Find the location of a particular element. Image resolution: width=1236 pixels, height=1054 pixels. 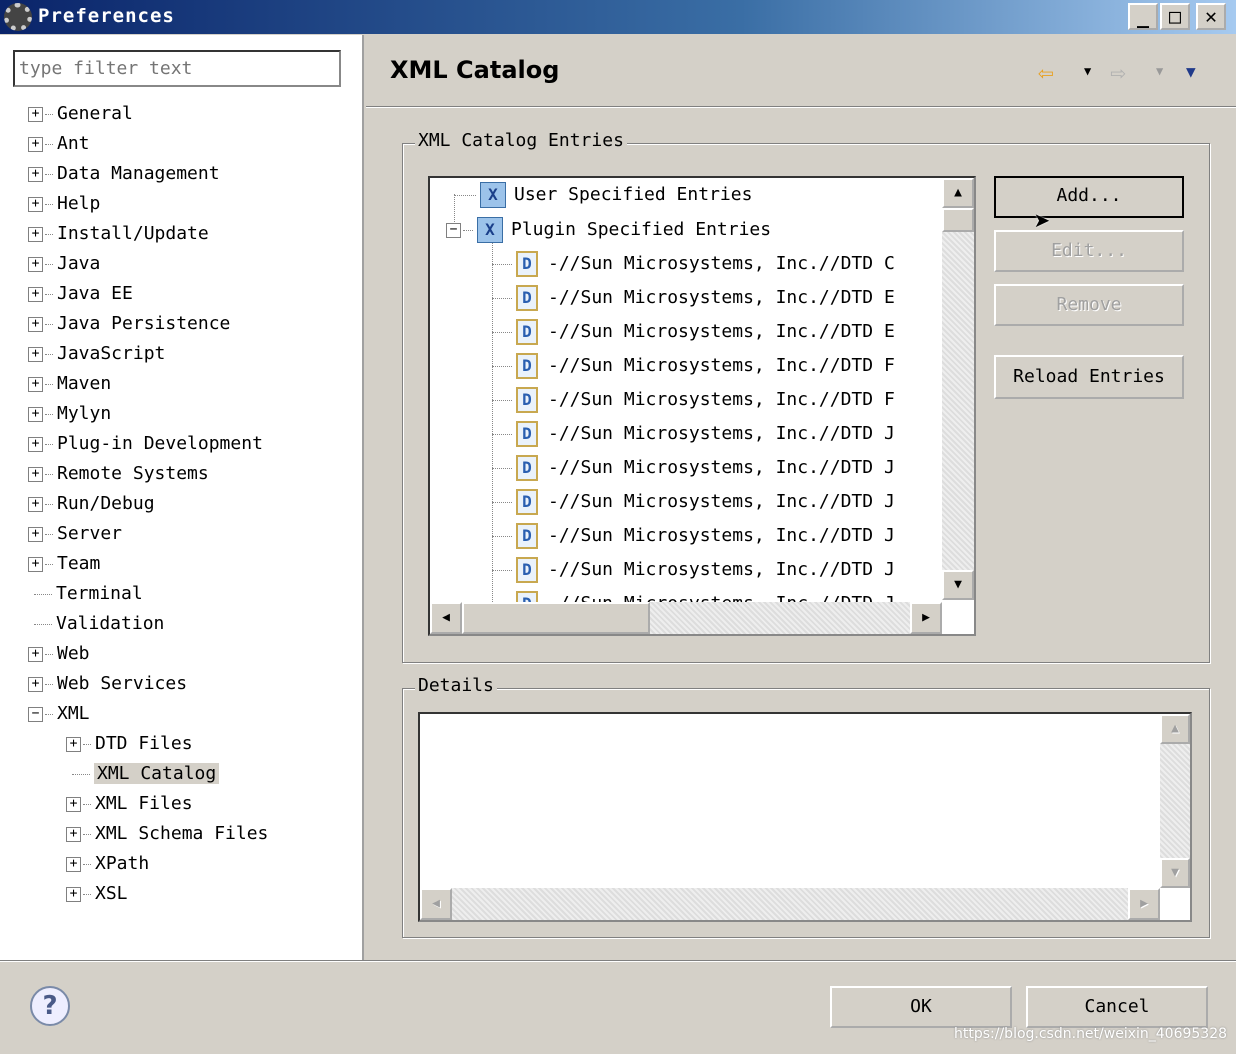

tree-item: + Server is located at coordinates (75, 534).